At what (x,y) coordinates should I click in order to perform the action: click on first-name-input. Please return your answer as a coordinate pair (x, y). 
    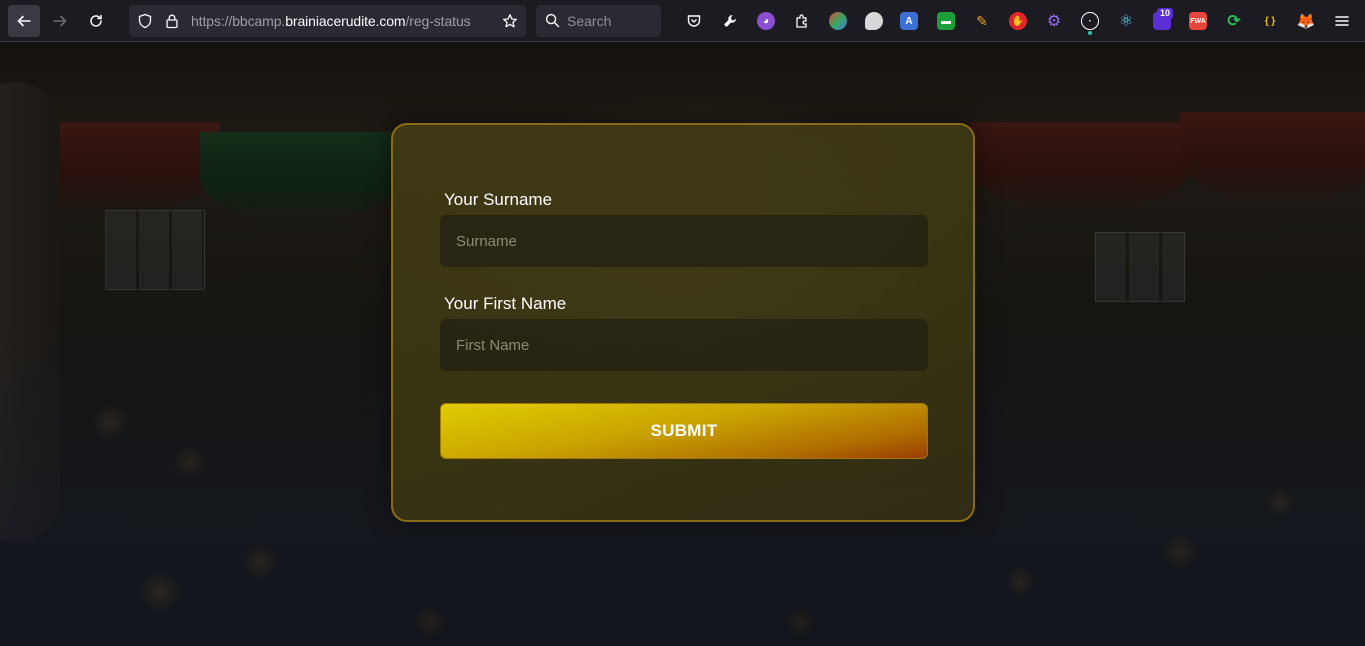
    Looking at the image, I should click on (684, 345).